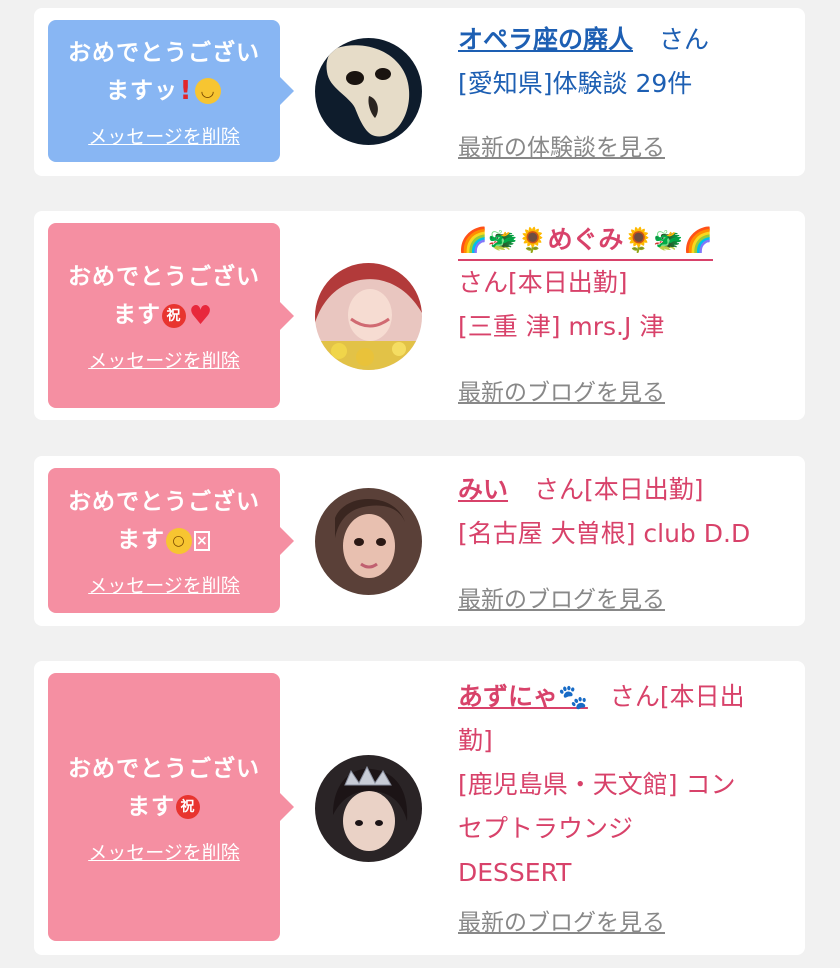  I want to click on profile-detail: [三重 津] mrs.J 津, so click(561, 326).